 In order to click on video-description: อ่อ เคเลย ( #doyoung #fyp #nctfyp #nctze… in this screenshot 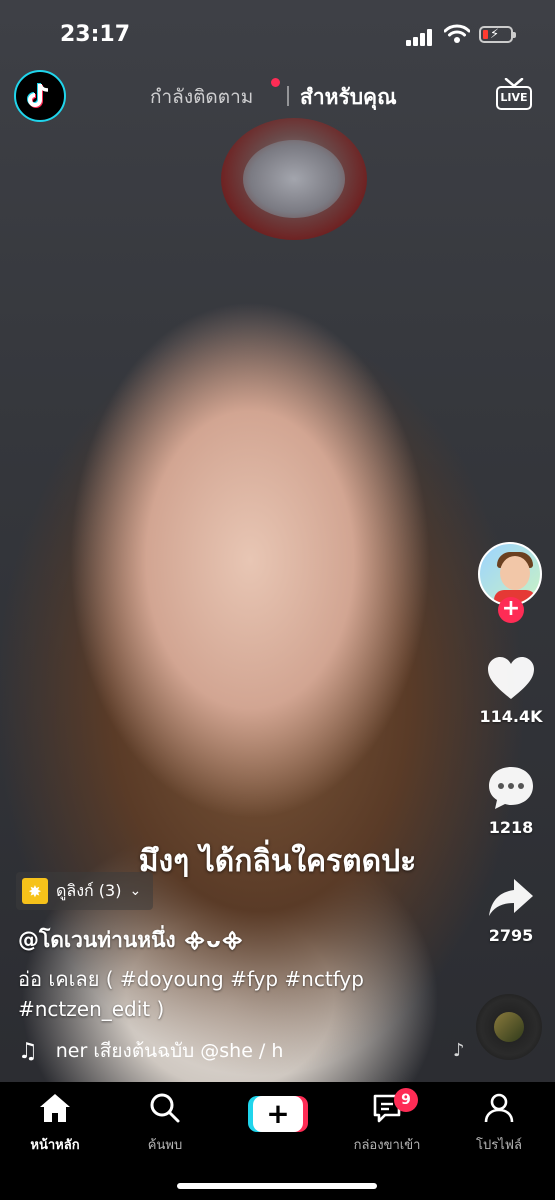, I will do `click(228, 994)`.